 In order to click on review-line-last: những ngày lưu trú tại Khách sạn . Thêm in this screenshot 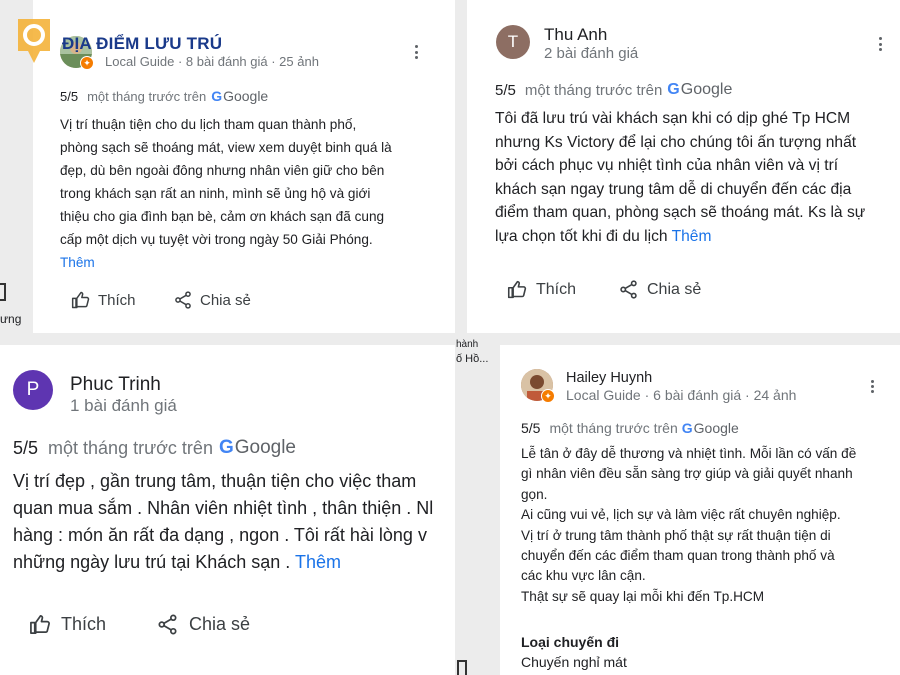, I will do `click(223, 562)`.